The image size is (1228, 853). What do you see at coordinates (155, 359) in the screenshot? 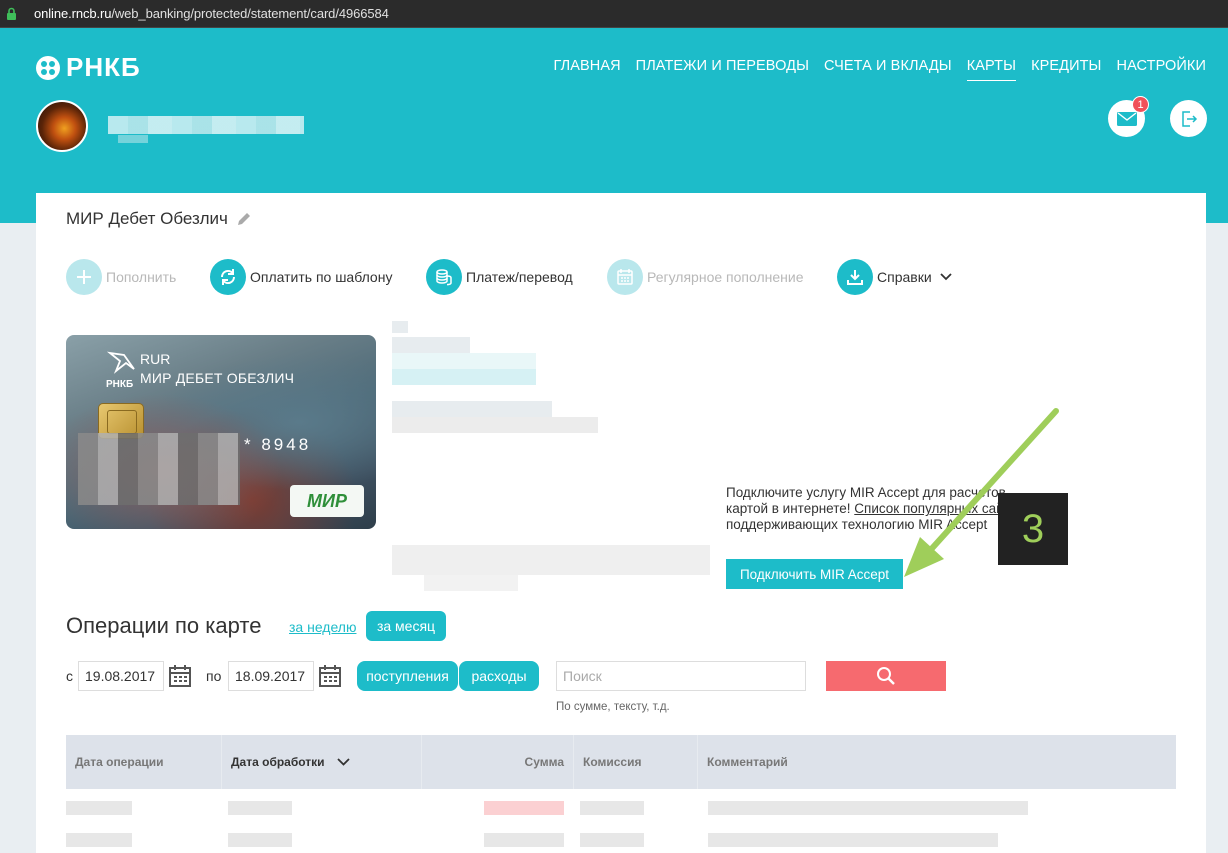
I see `card-currency: RUR` at bounding box center [155, 359].